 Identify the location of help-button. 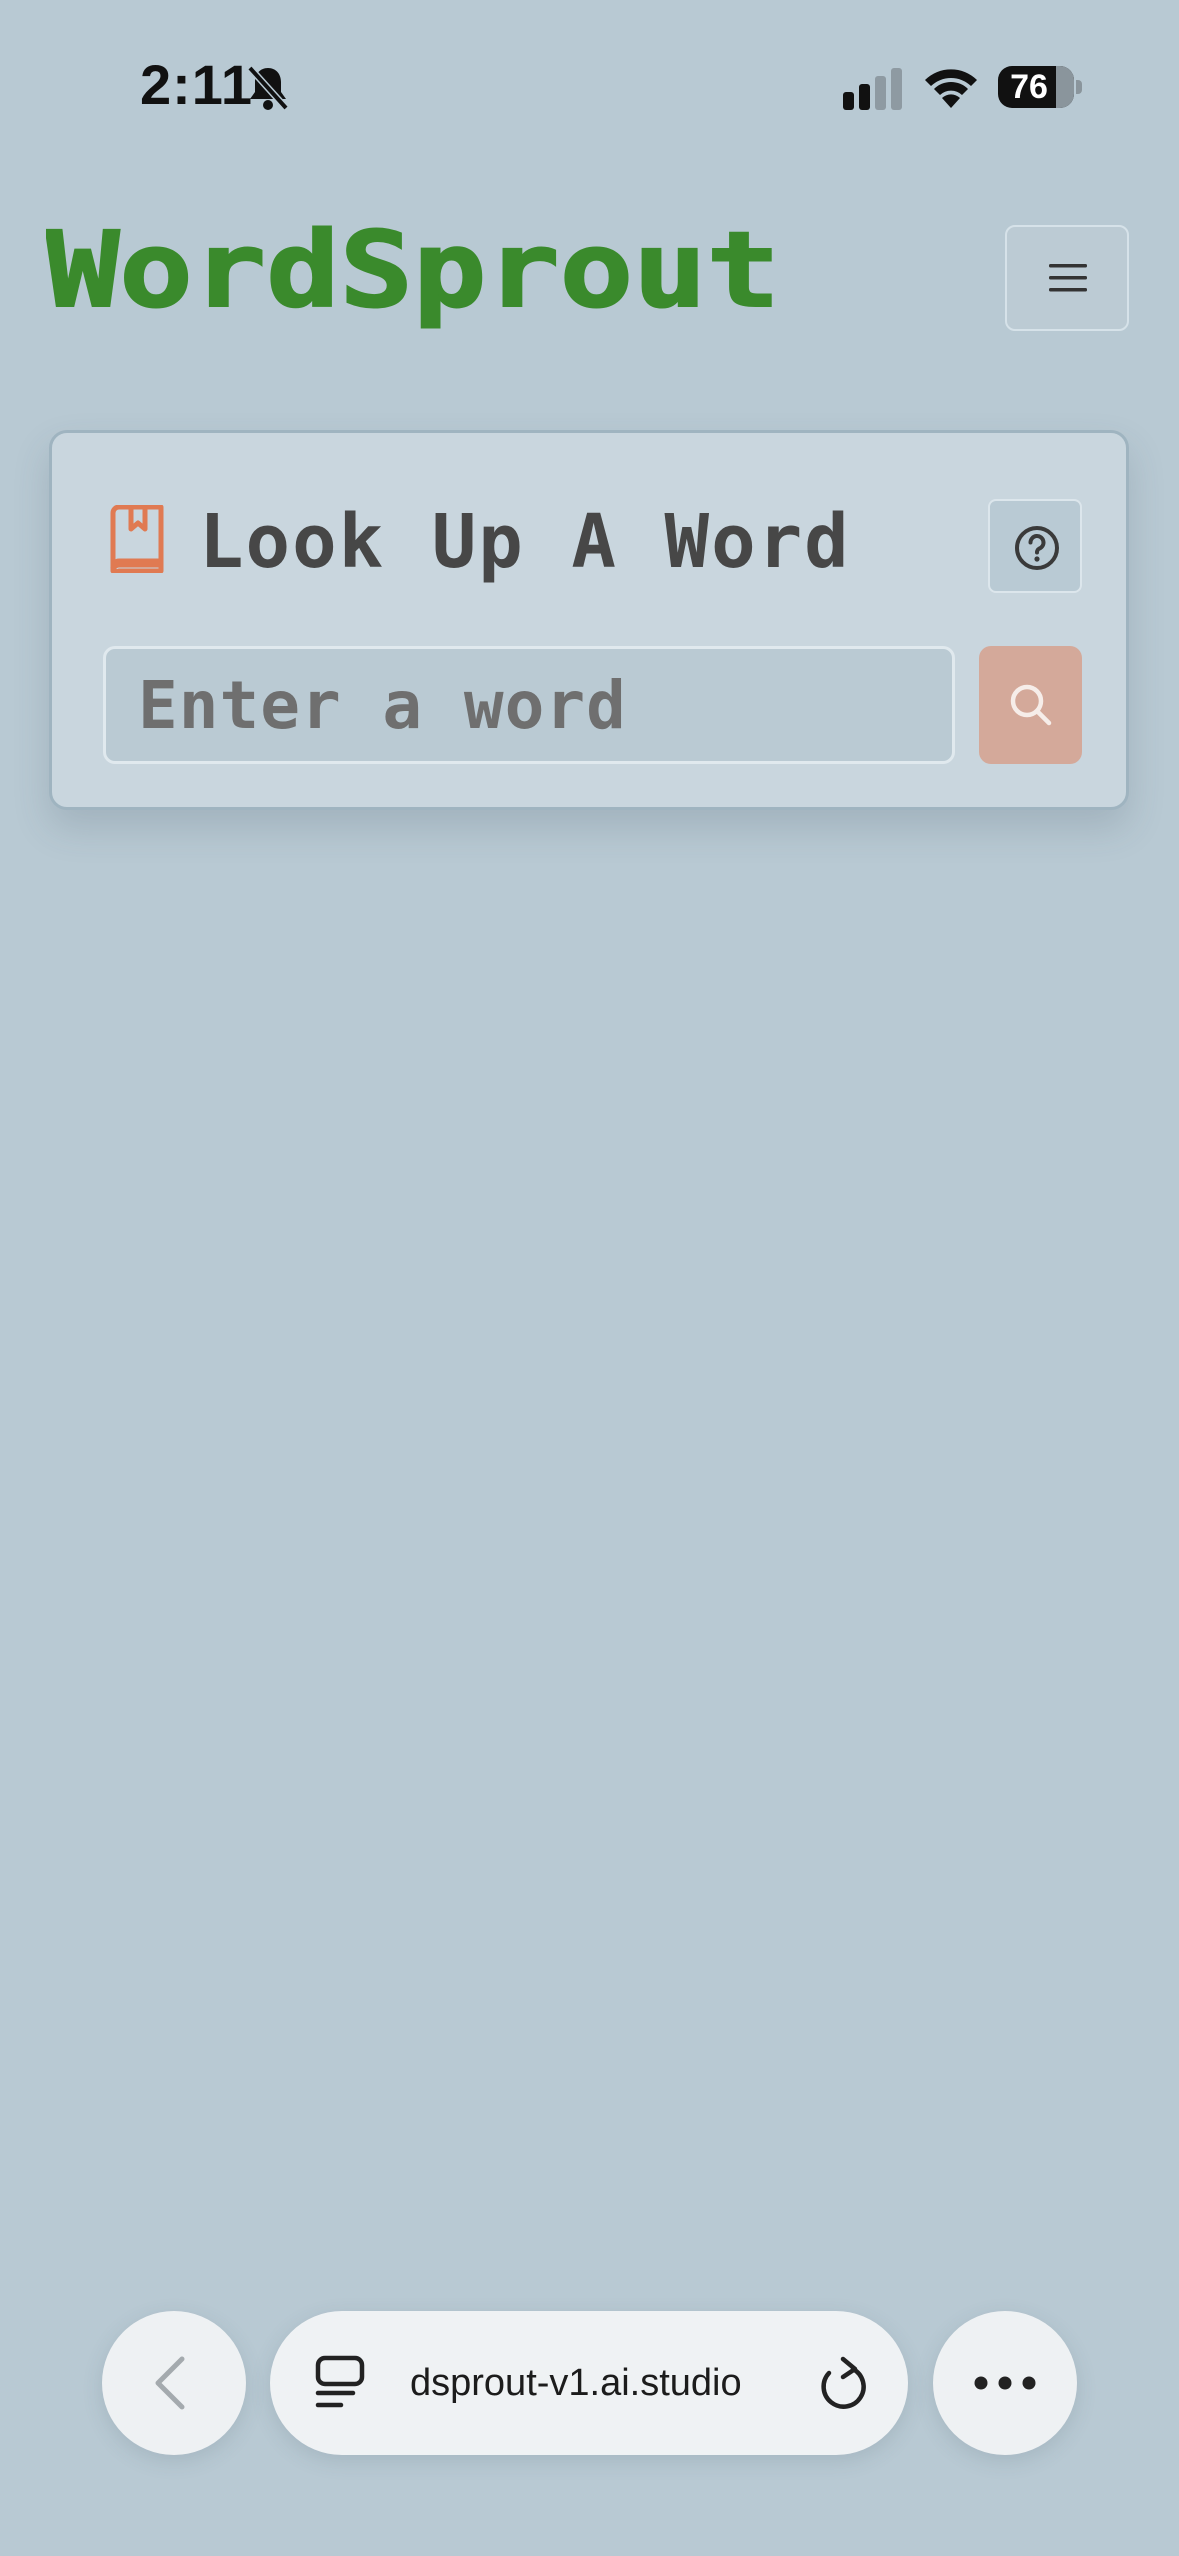
(1035, 546).